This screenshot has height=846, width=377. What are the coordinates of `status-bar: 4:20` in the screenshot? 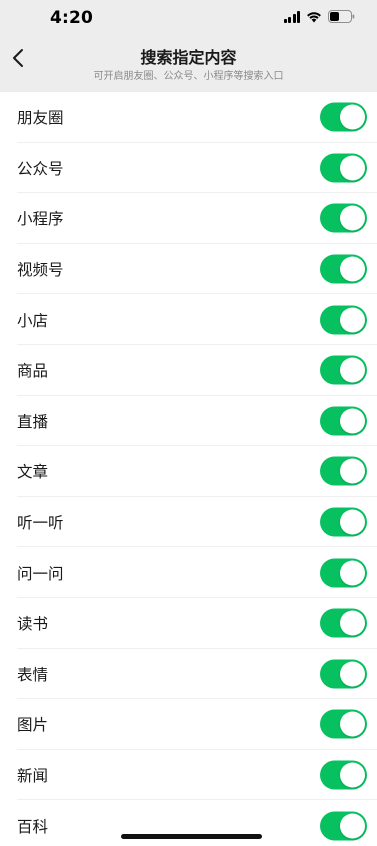 It's located at (188, 18).